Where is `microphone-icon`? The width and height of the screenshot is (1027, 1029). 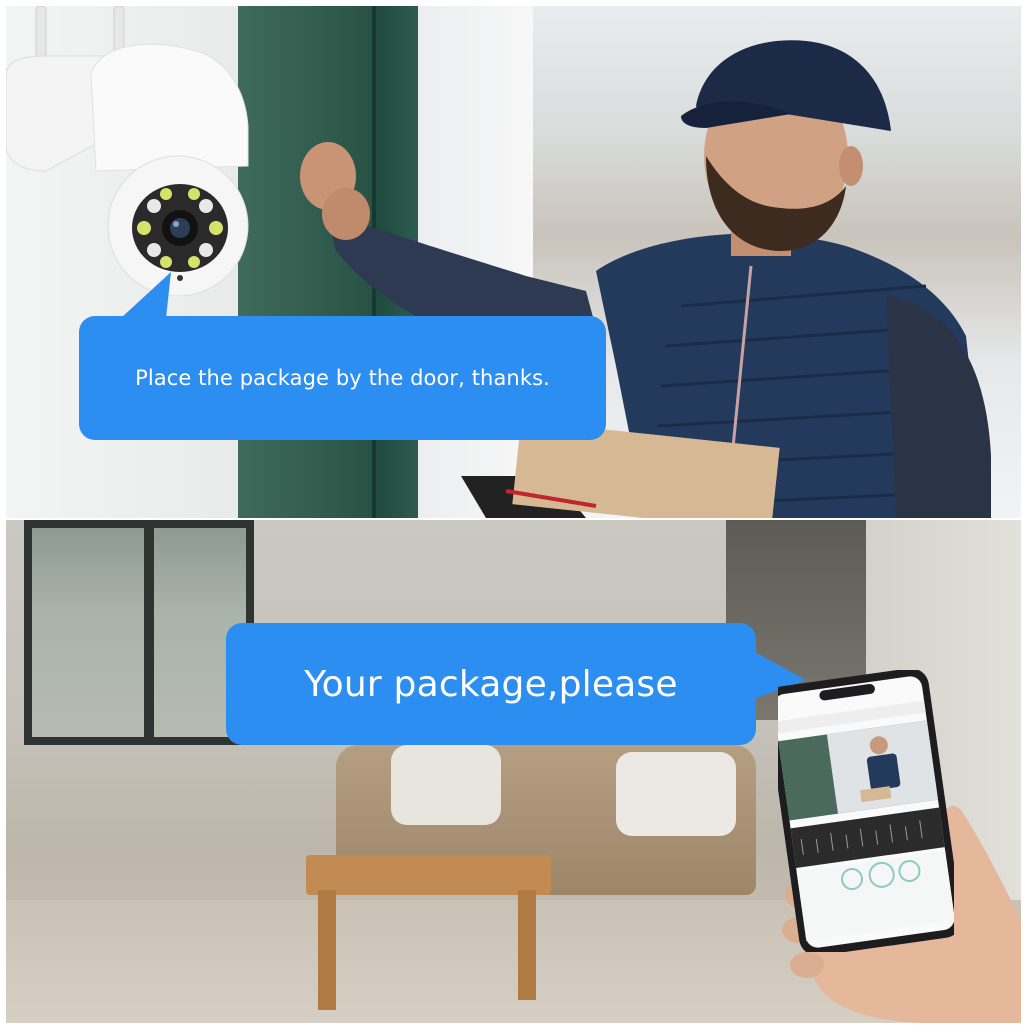
microphone-icon is located at coordinates (882, 875).